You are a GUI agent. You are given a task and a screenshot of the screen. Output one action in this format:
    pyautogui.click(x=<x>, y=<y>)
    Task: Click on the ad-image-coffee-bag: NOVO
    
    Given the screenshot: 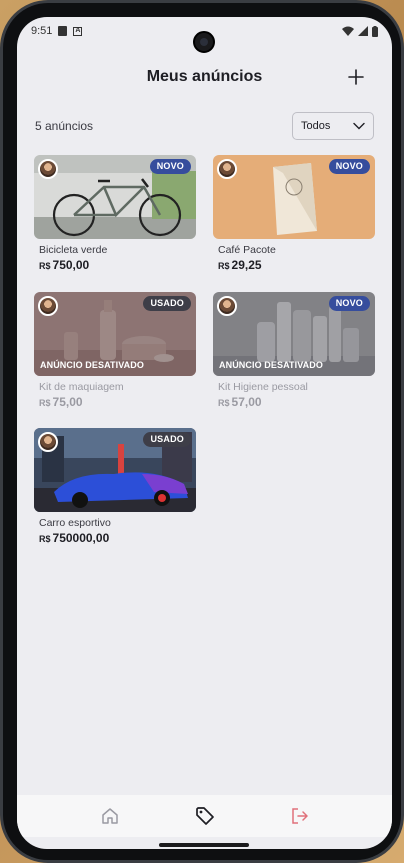 What is the action you would take?
    pyautogui.click(x=294, y=197)
    